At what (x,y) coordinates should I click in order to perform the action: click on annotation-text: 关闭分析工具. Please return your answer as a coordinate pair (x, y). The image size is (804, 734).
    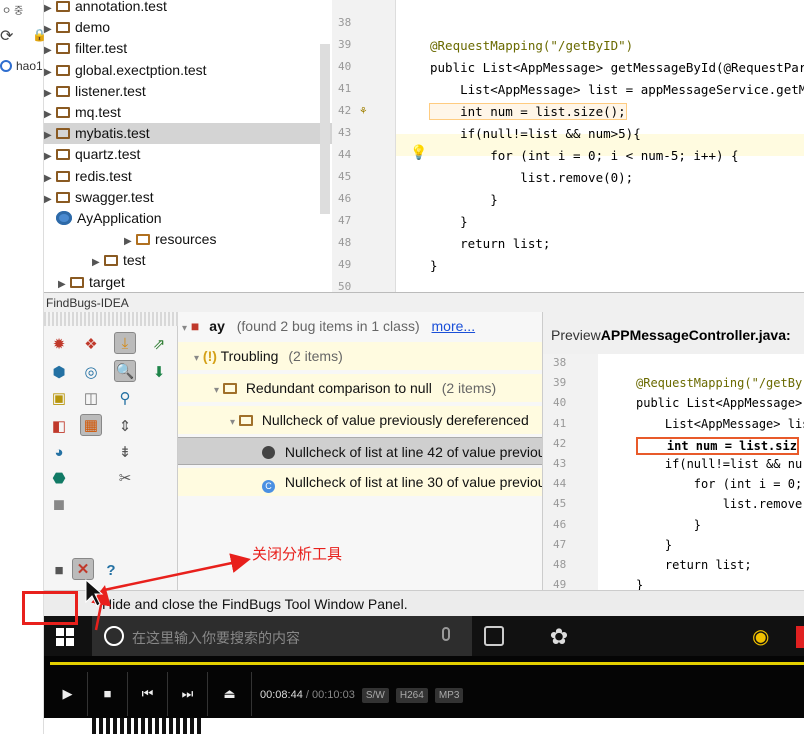
    Looking at the image, I should click on (297, 554).